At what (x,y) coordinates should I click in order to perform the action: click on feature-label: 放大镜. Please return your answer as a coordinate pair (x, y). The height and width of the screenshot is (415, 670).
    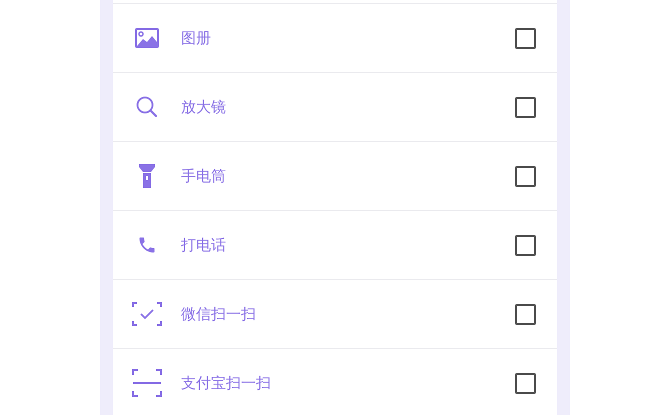
    Looking at the image, I should click on (203, 107).